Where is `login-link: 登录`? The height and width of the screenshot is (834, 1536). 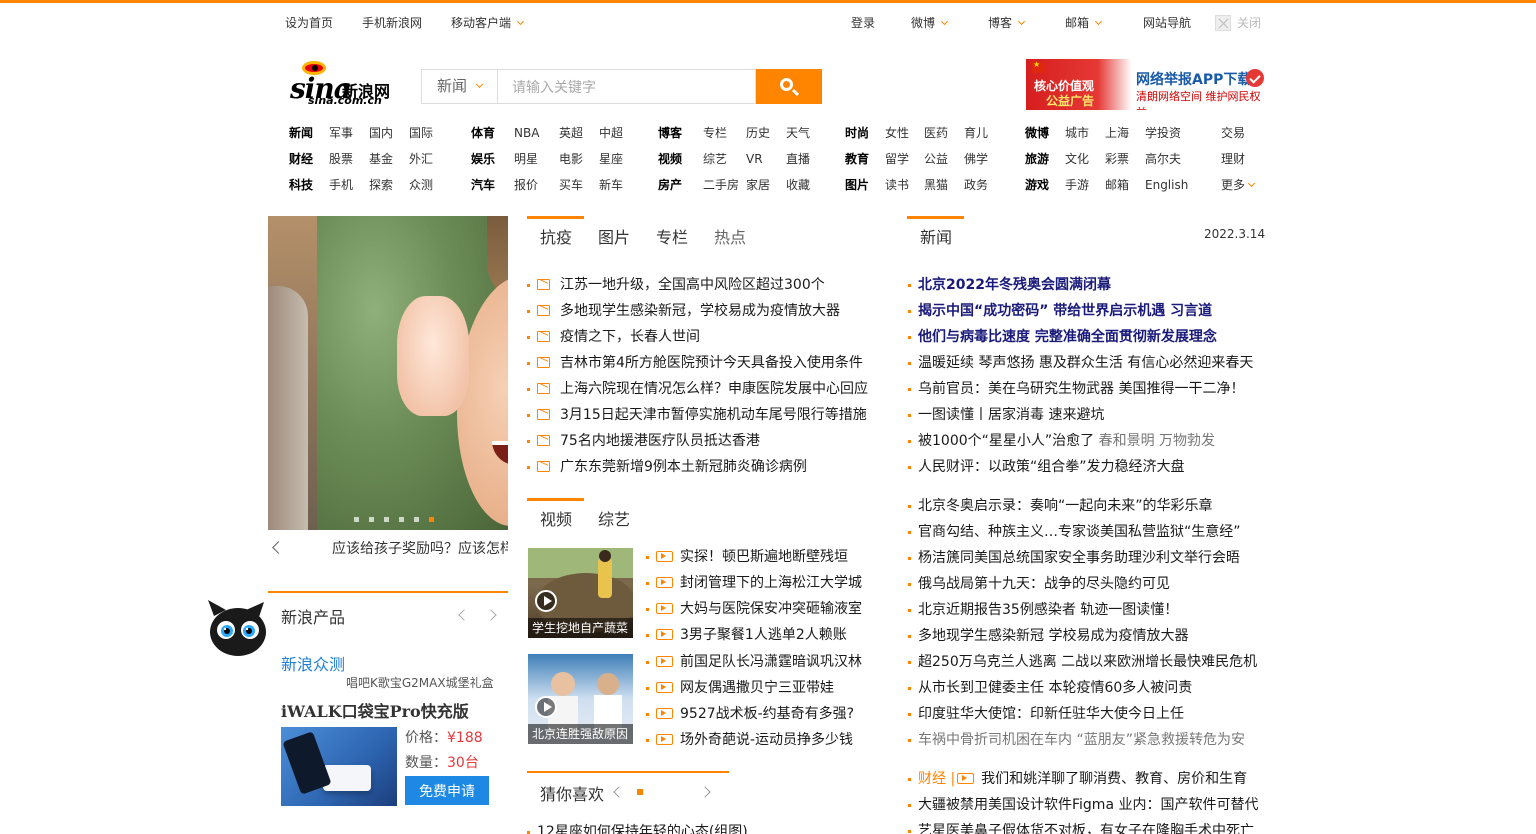
login-link: 登录 is located at coordinates (863, 23).